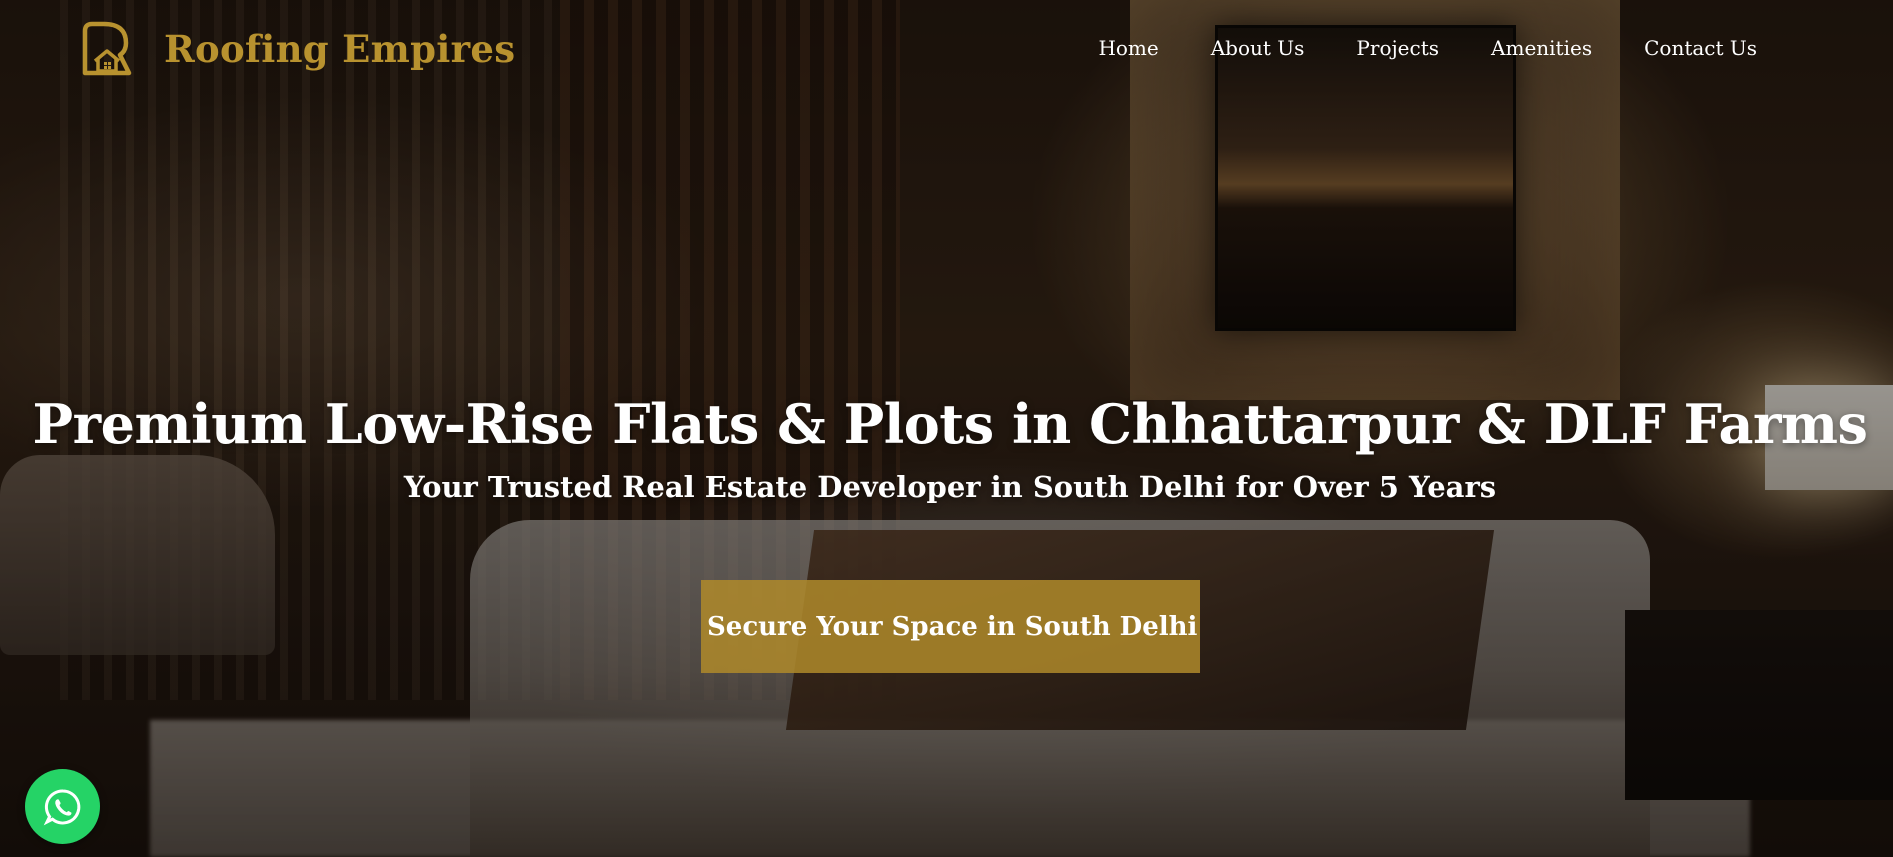 Image resolution: width=1893 pixels, height=857 pixels. I want to click on whatsapp-chat-button, so click(62, 806).